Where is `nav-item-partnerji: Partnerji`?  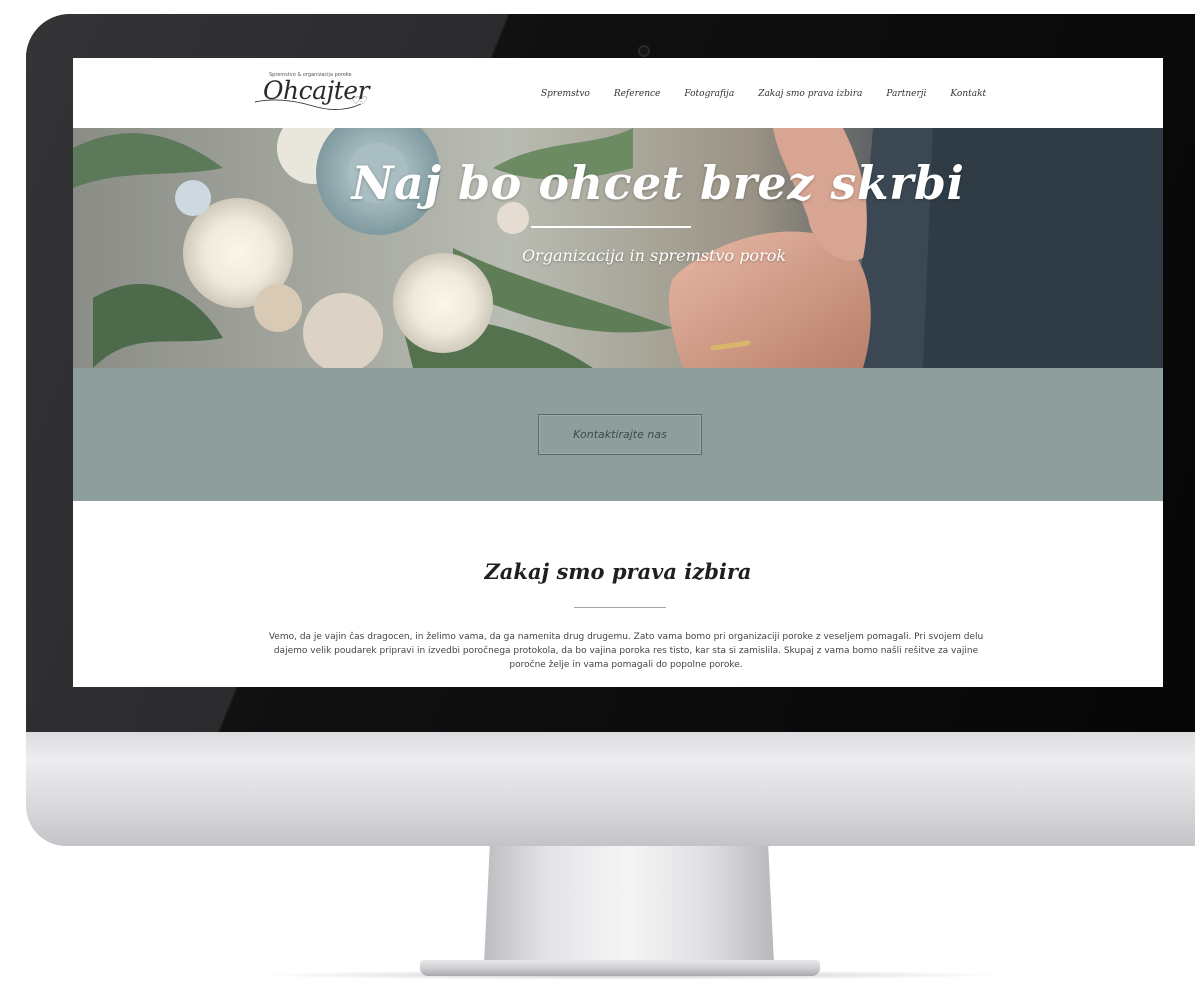 nav-item-partnerji: Partnerji is located at coordinates (906, 94).